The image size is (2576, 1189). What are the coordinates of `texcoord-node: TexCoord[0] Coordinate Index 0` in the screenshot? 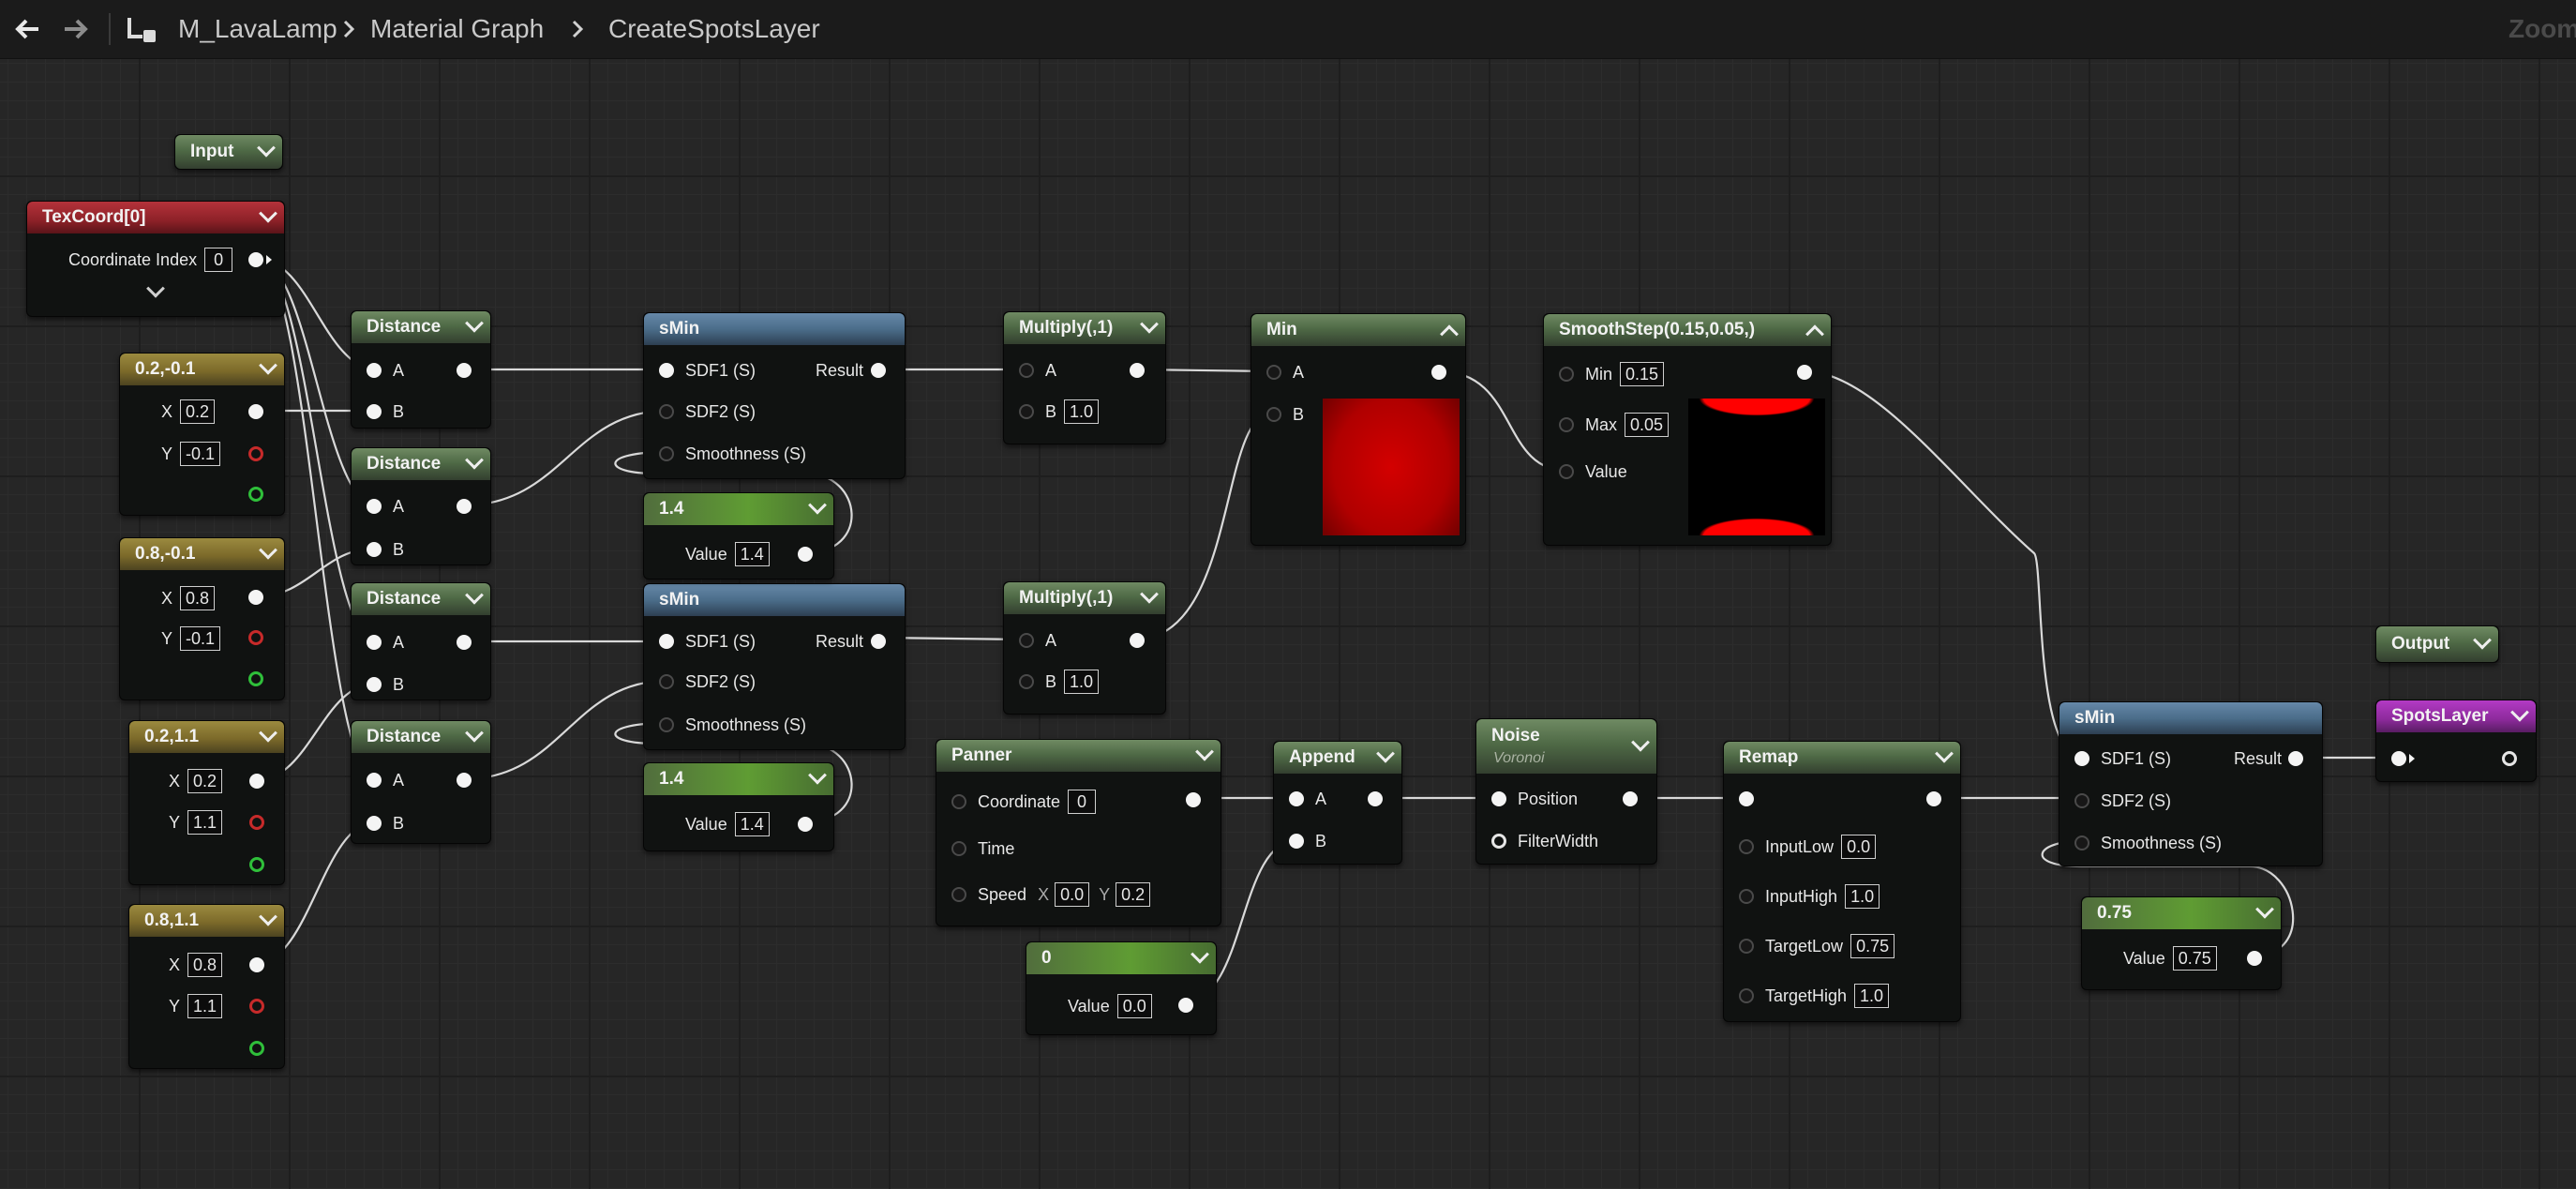 It's located at (155, 259).